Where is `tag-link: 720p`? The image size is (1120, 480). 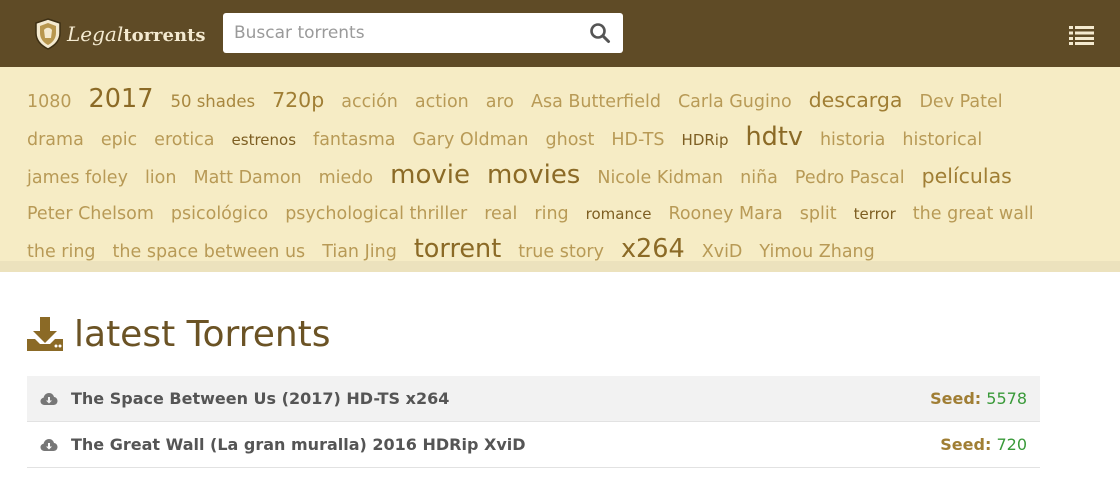 tag-link: 720p is located at coordinates (298, 100).